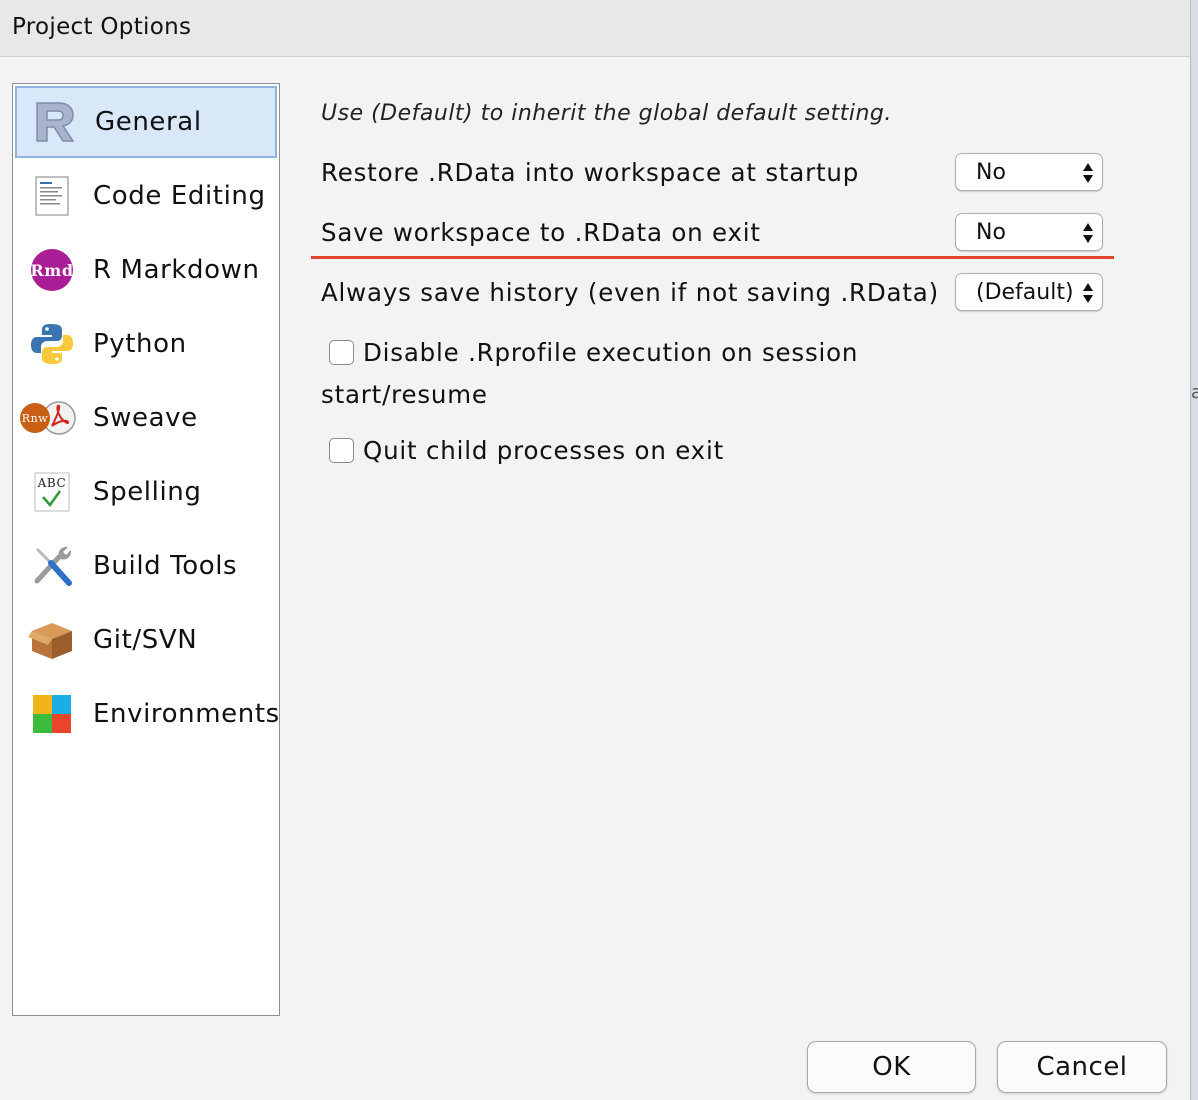  Describe the element at coordinates (590, 172) in the screenshot. I see `restore-rdata-label: Restore .RData into workspace at startup` at that location.